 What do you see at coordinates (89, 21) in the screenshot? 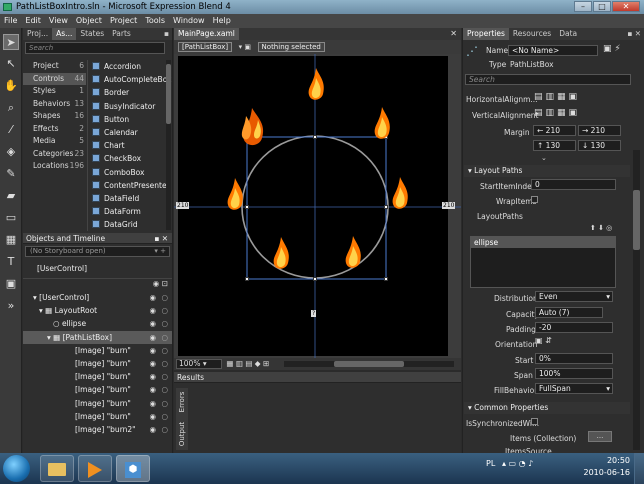
I see `menu-object: Object` at bounding box center [89, 21].